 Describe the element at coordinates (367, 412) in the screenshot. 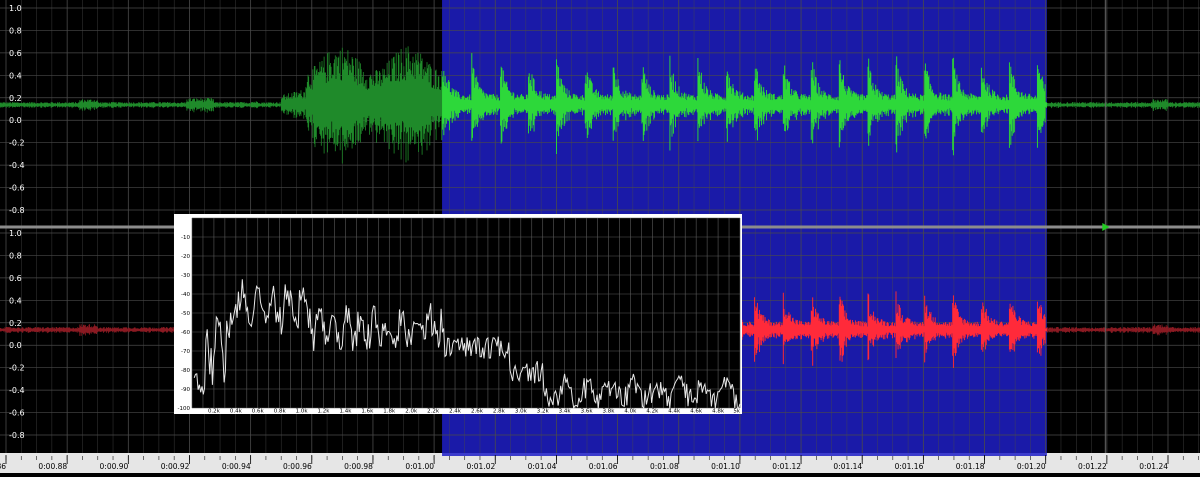

I see `frequency-label: 1.6k` at that location.